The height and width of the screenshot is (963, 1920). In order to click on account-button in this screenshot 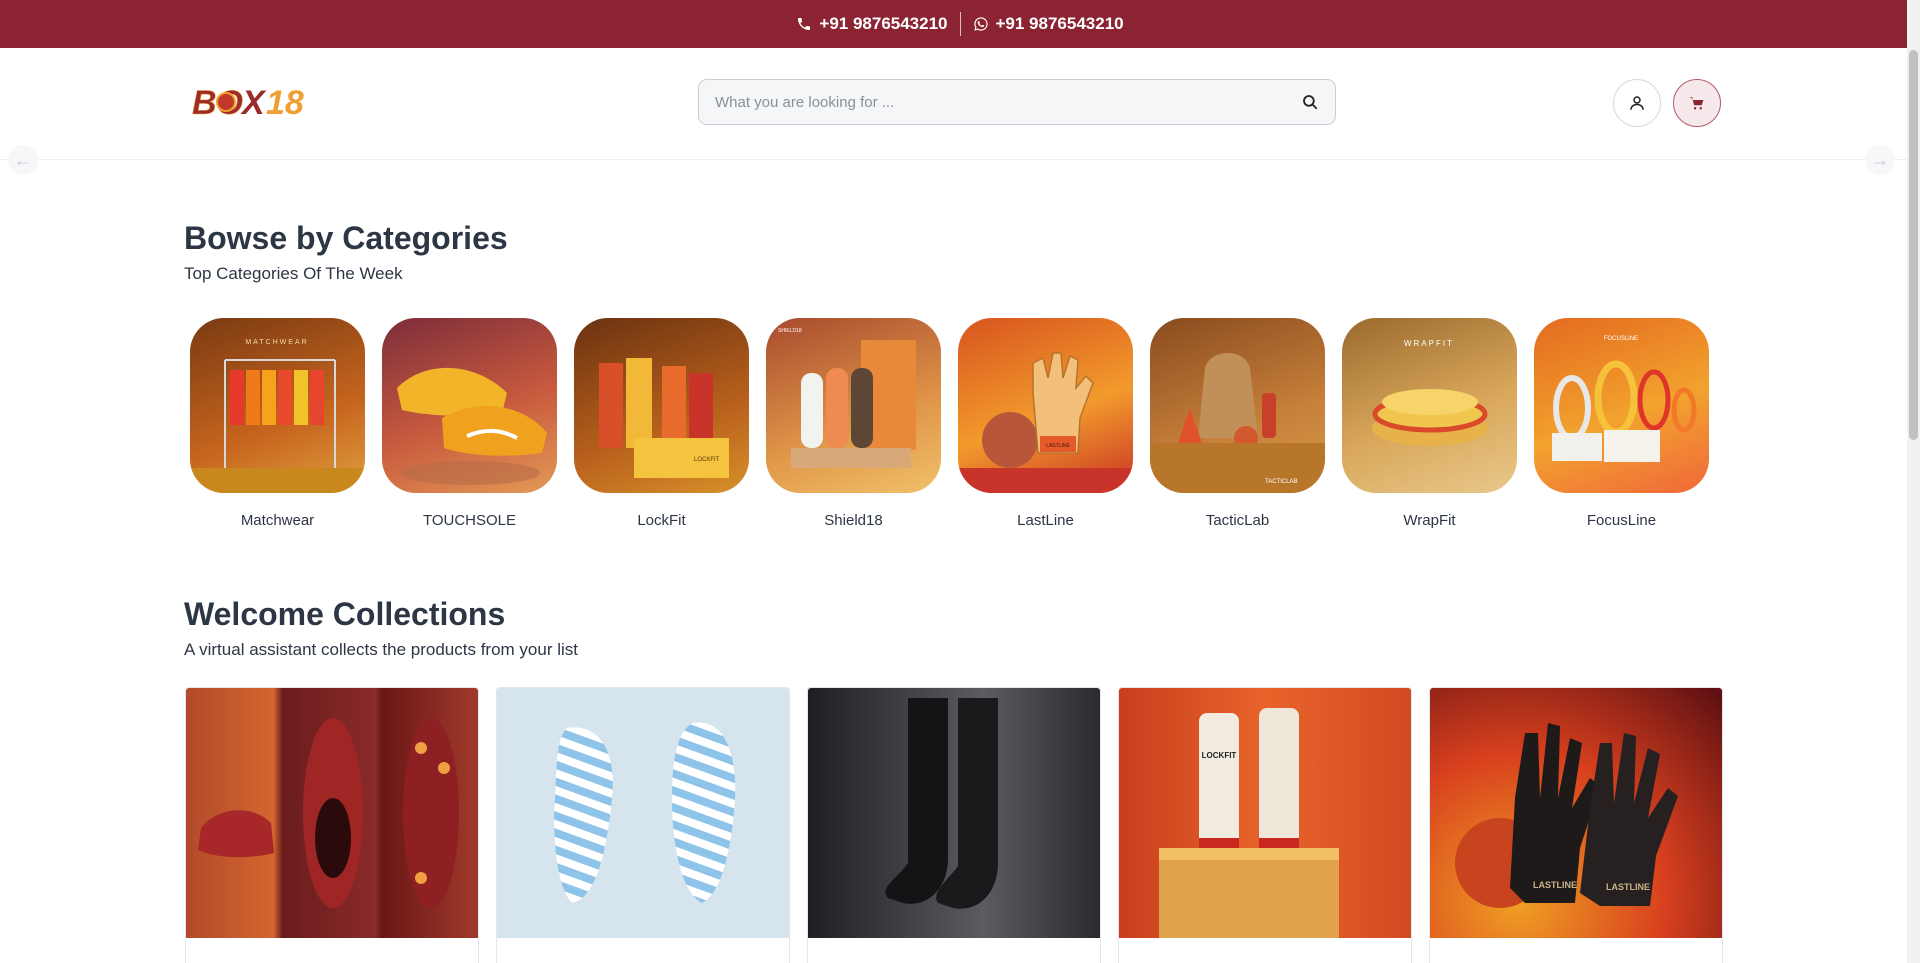, I will do `click(1637, 103)`.